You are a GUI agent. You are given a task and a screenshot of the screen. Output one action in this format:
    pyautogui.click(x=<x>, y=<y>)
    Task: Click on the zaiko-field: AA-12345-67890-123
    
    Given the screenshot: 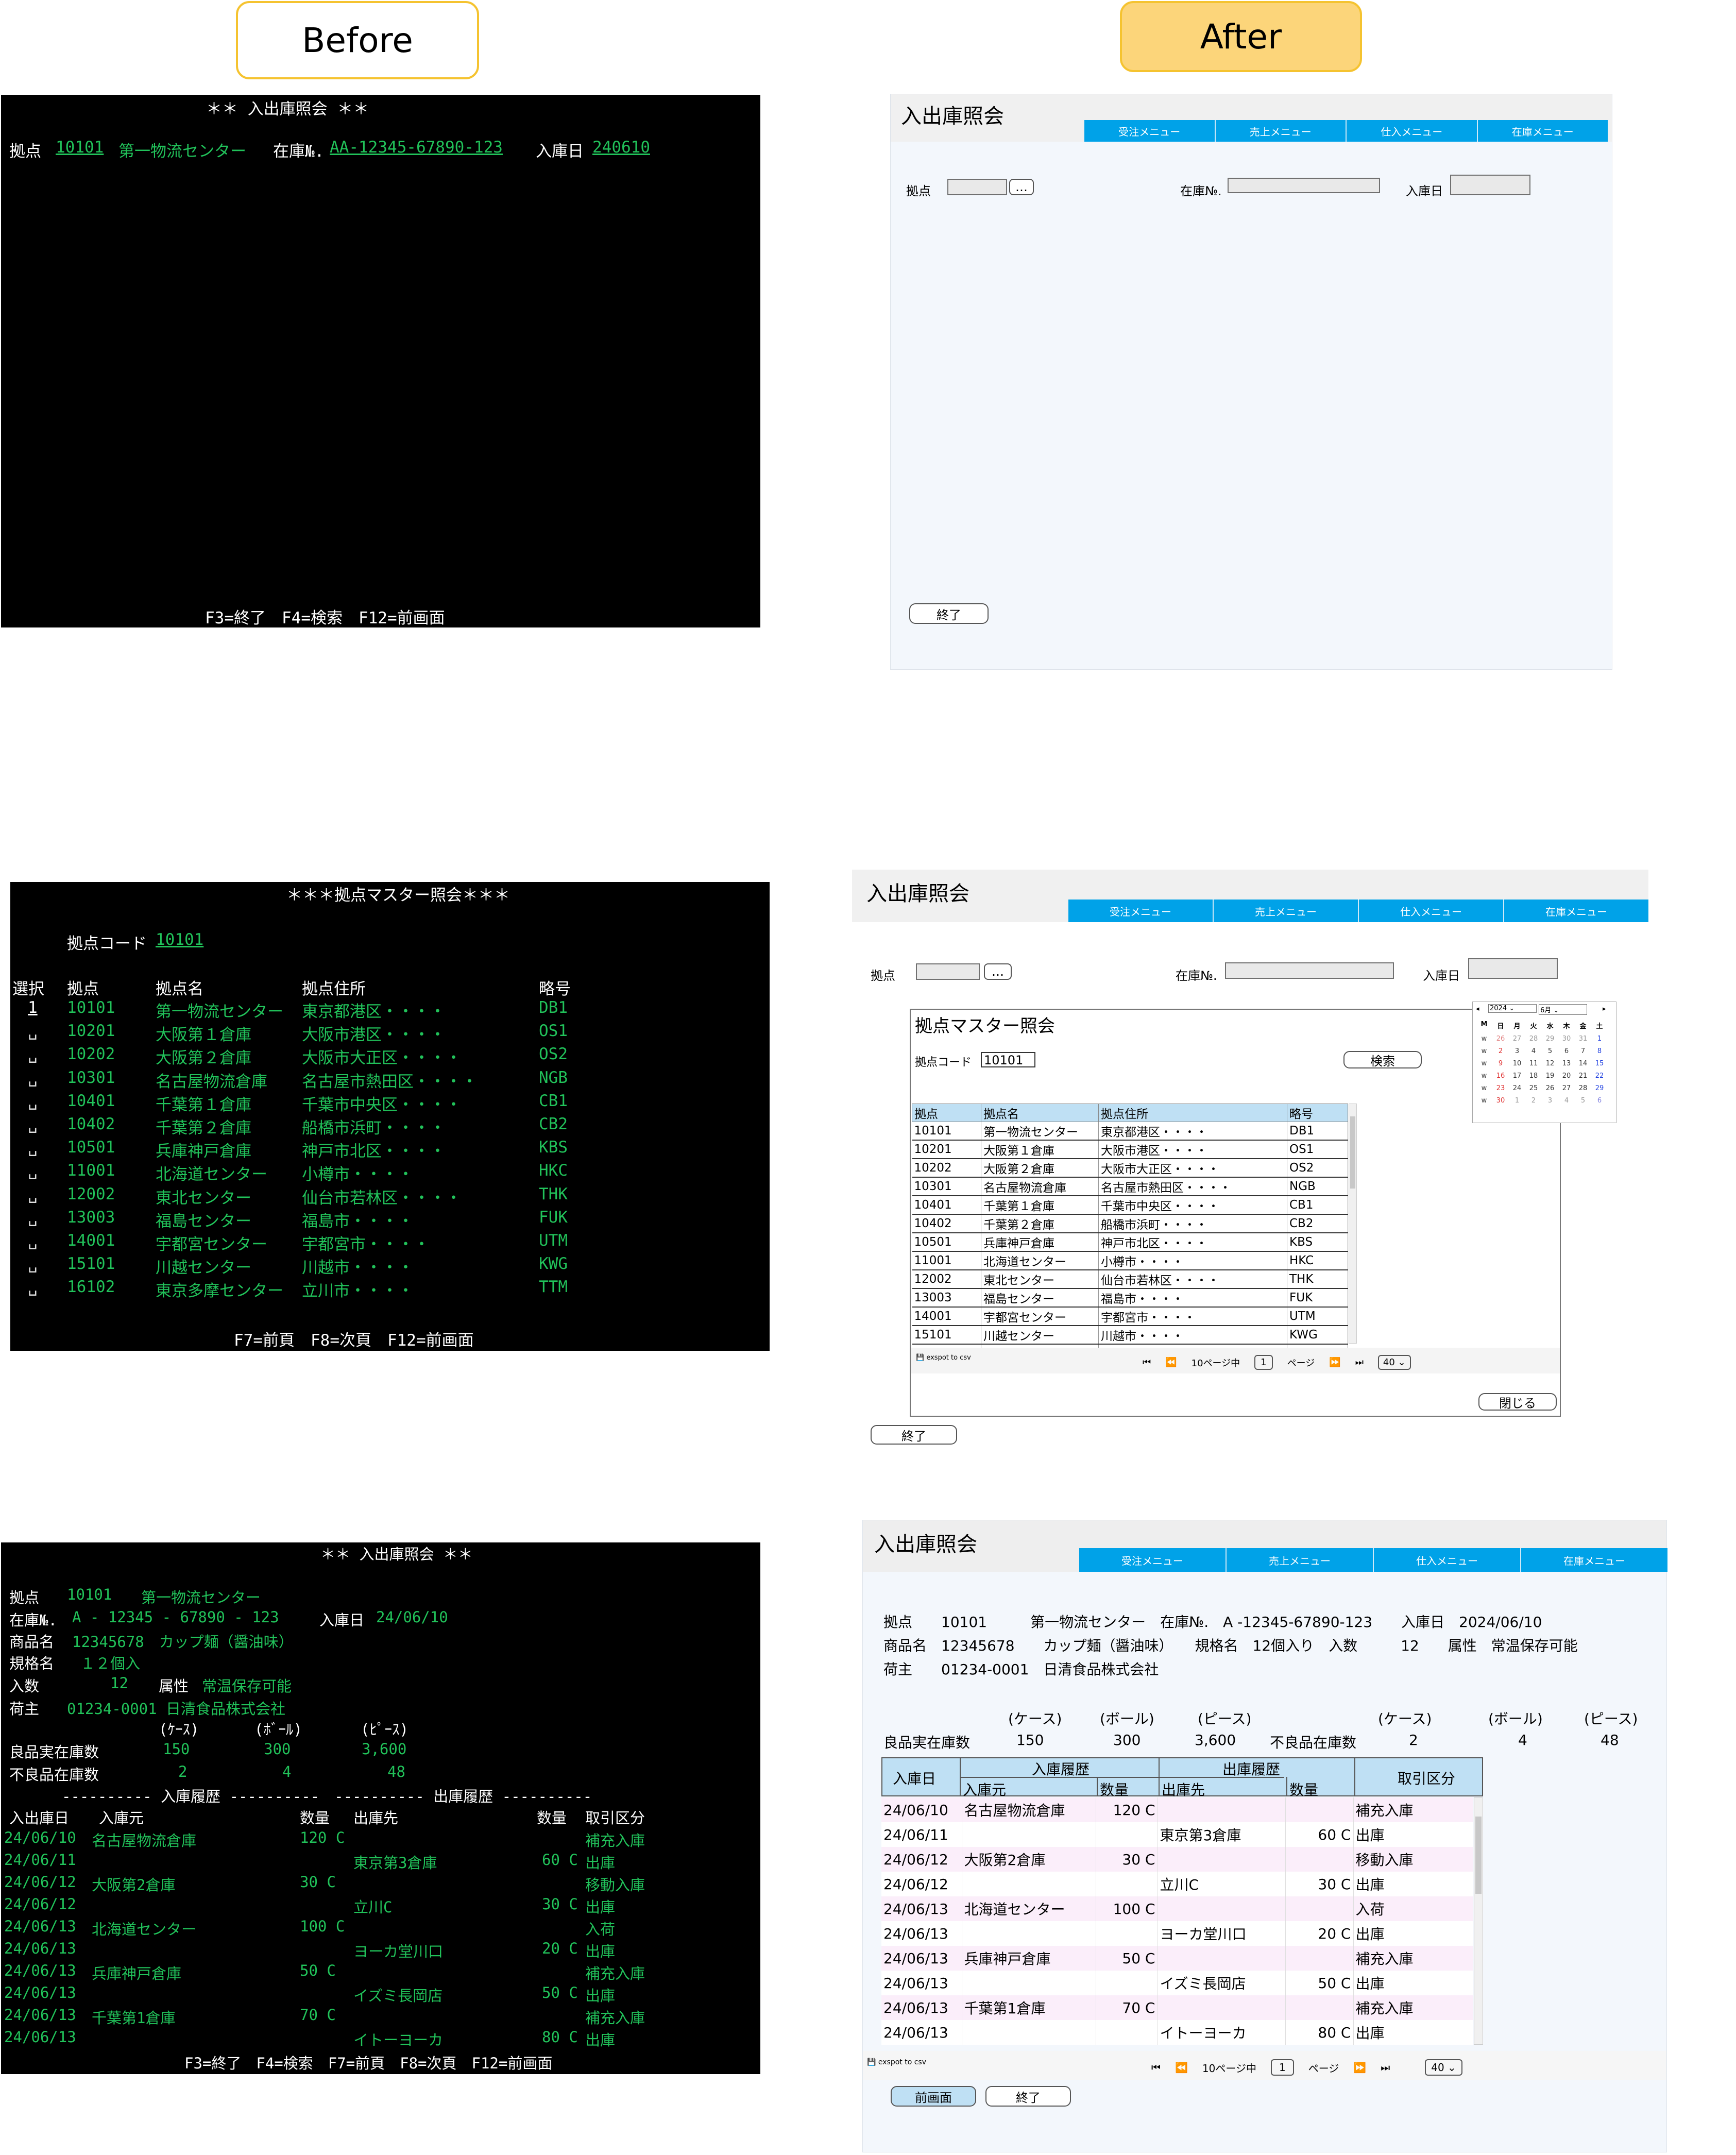 What is the action you would take?
    pyautogui.click(x=416, y=147)
    